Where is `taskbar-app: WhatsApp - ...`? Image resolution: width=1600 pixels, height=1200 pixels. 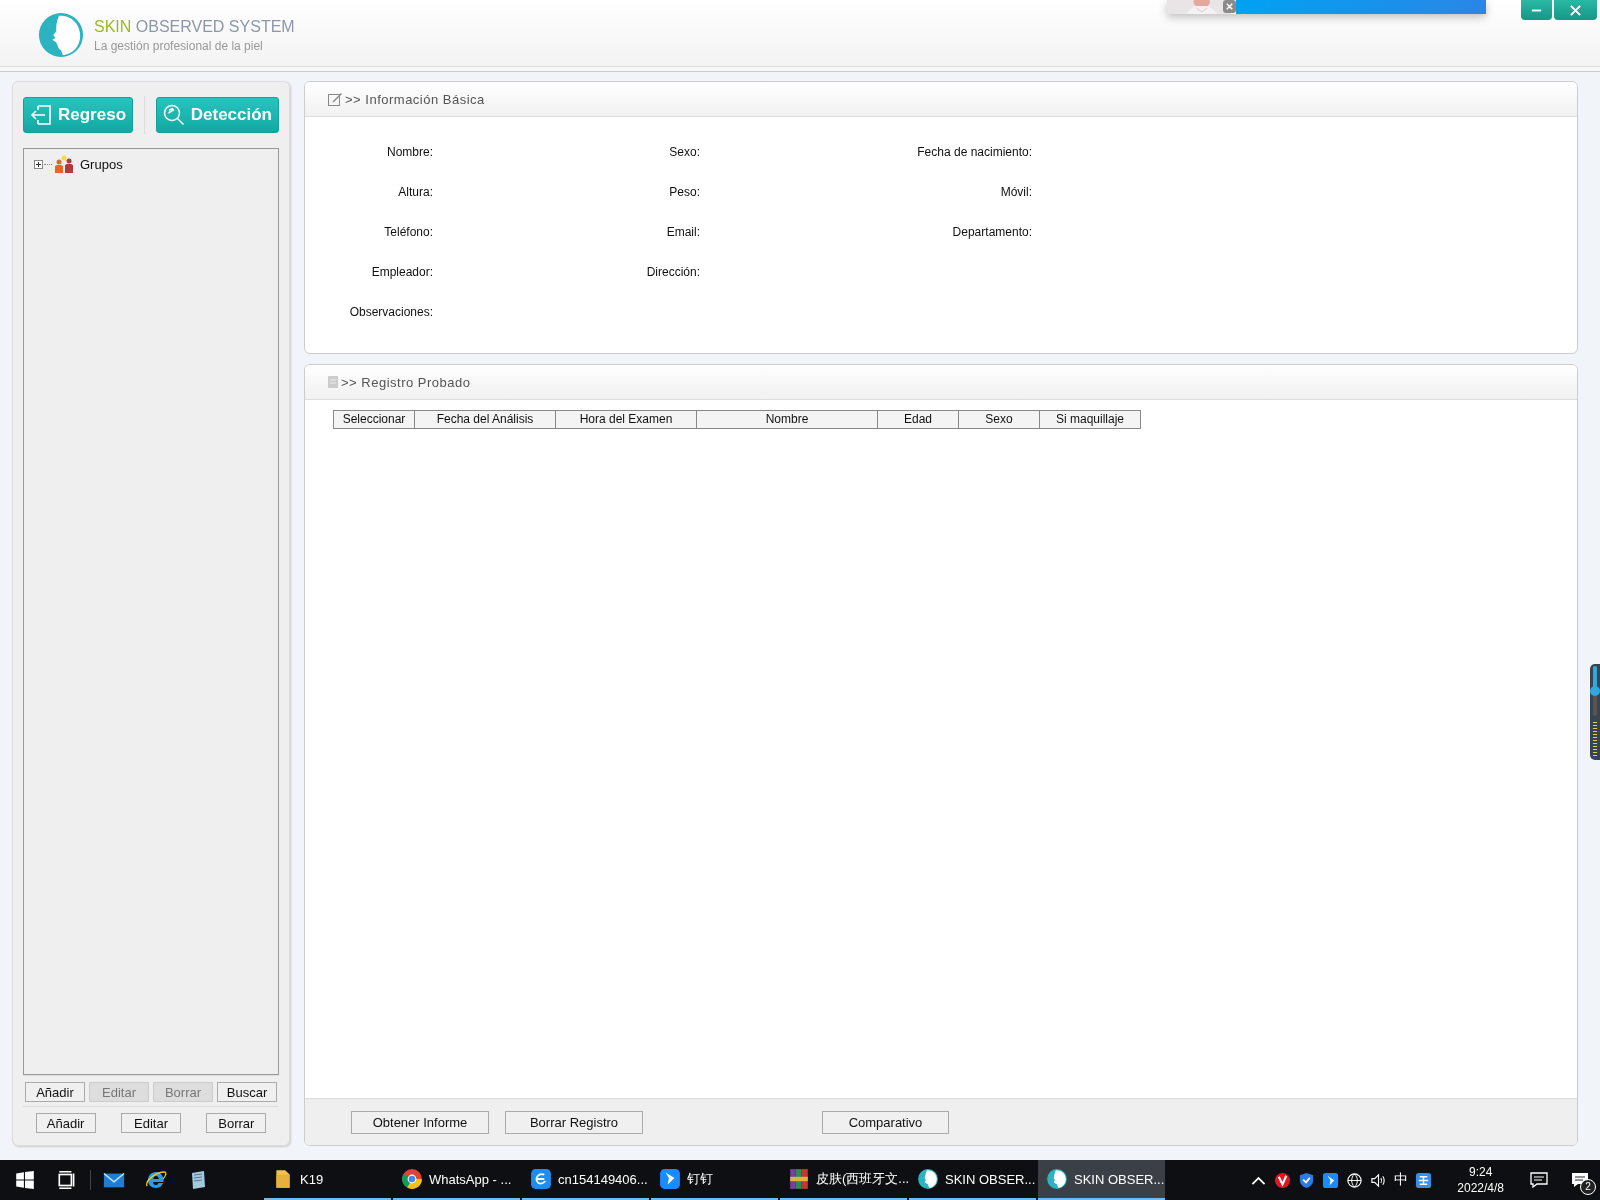 taskbar-app: WhatsApp - ... is located at coordinates (456, 1180).